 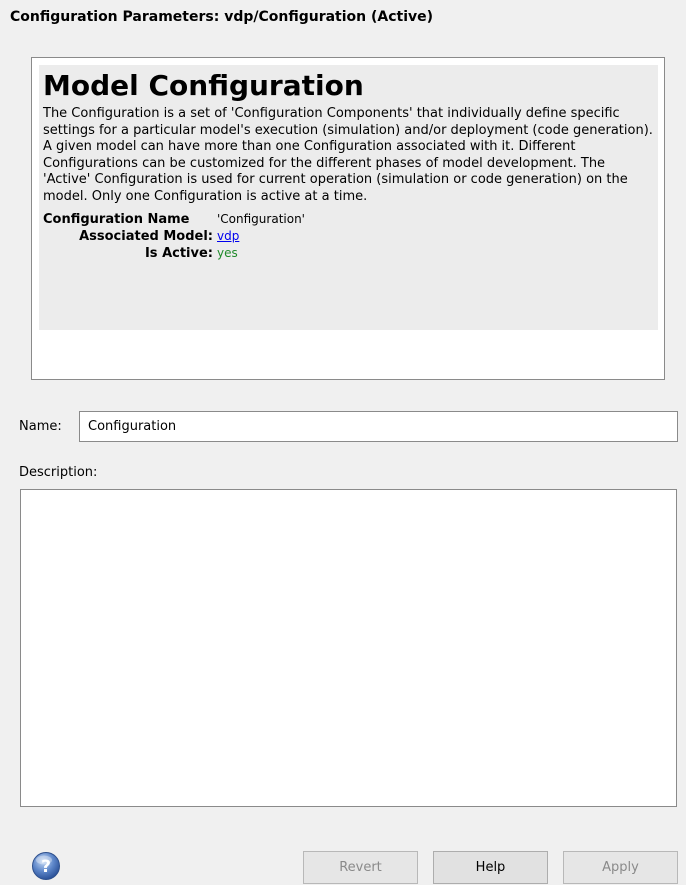 I want to click on is-active-label: Is Active:, so click(x=178, y=253).